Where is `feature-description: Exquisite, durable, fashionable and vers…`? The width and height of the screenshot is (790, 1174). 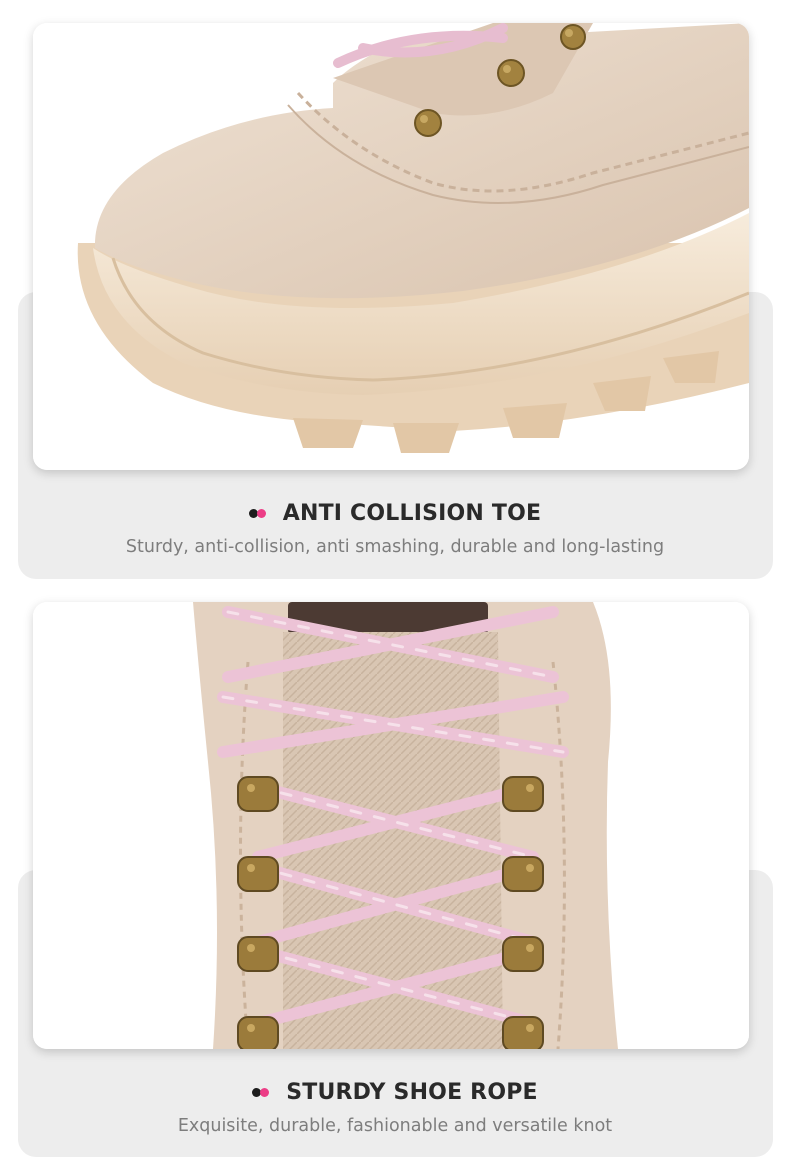 feature-description: Exquisite, durable, fashionable and vers… is located at coordinates (395, 1126).